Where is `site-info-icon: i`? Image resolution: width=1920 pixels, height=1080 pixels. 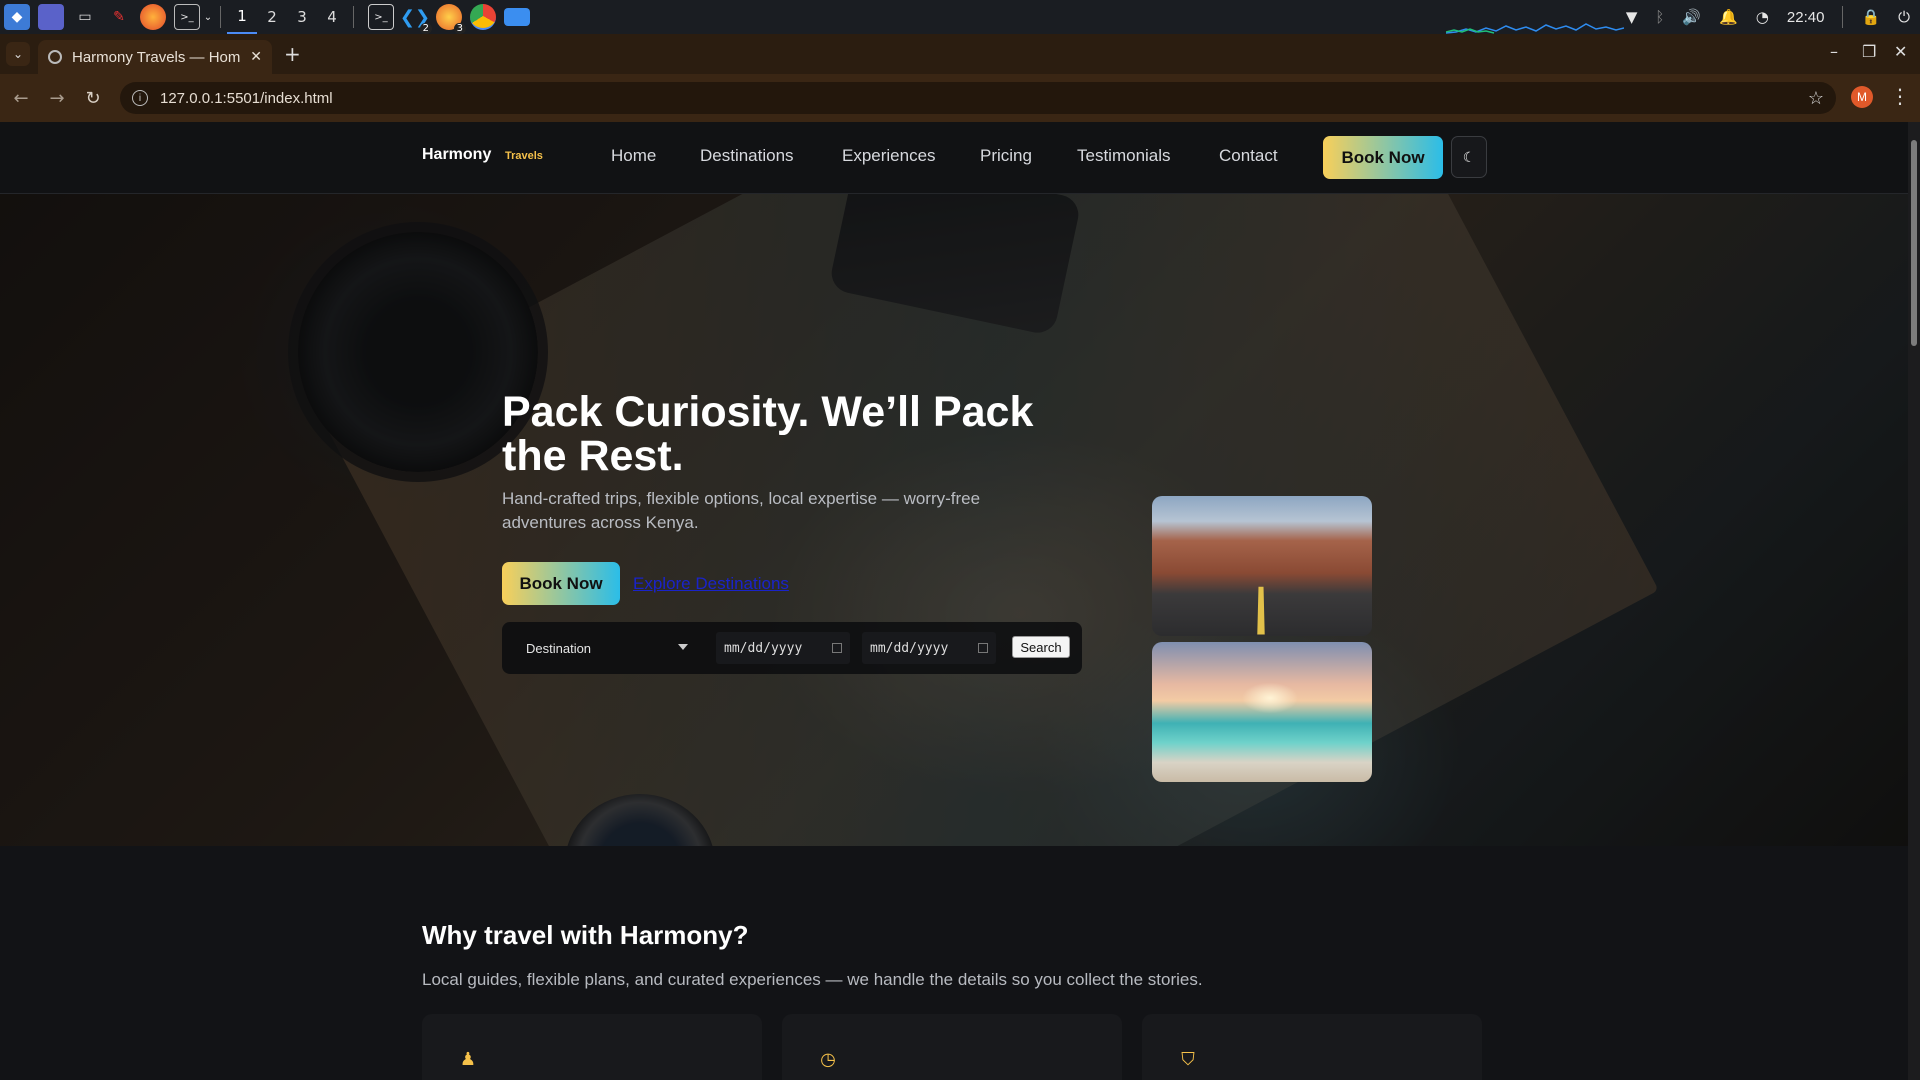
site-info-icon: i is located at coordinates (140, 98).